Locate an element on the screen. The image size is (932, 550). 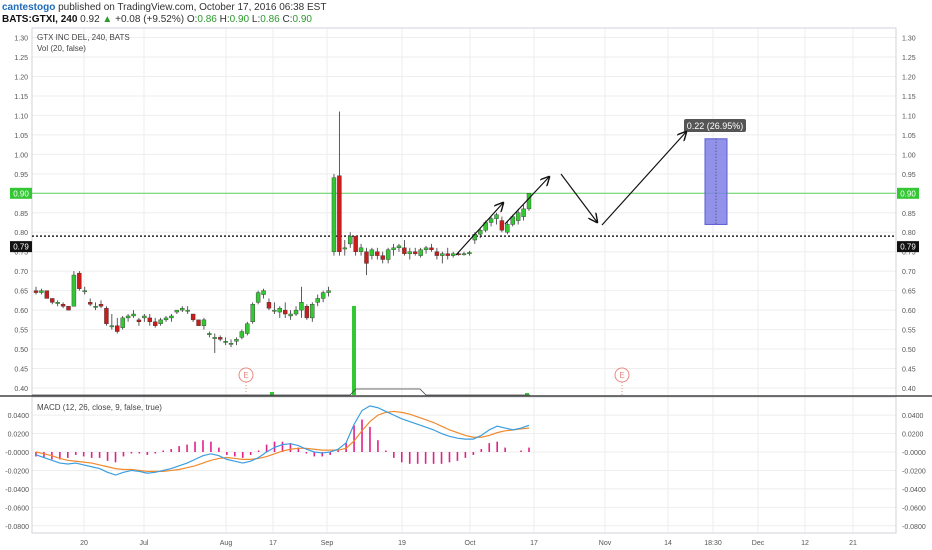
macd-line is located at coordinates (282, 440).